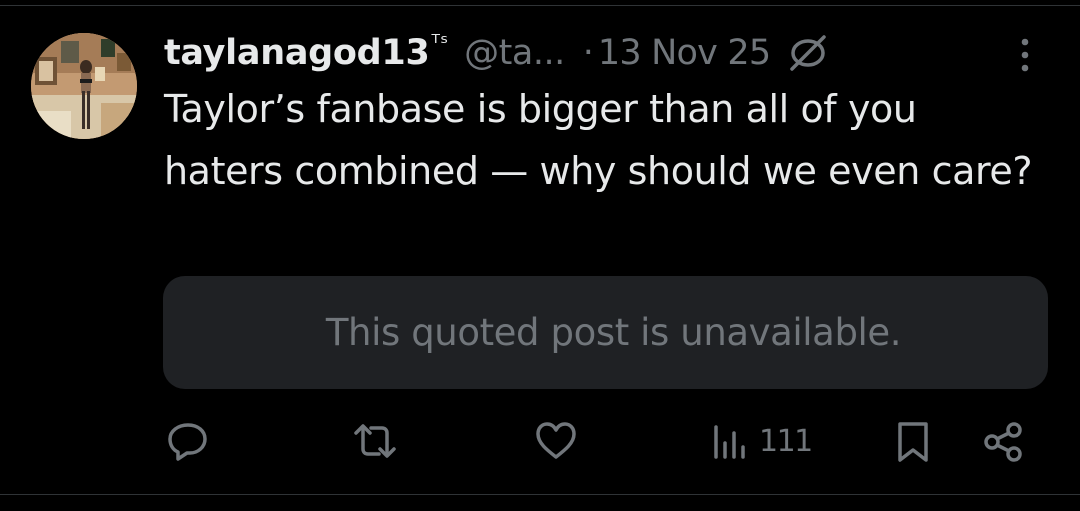 The width and height of the screenshot is (1080, 511). What do you see at coordinates (729, 442) in the screenshot?
I see `views-icon` at bounding box center [729, 442].